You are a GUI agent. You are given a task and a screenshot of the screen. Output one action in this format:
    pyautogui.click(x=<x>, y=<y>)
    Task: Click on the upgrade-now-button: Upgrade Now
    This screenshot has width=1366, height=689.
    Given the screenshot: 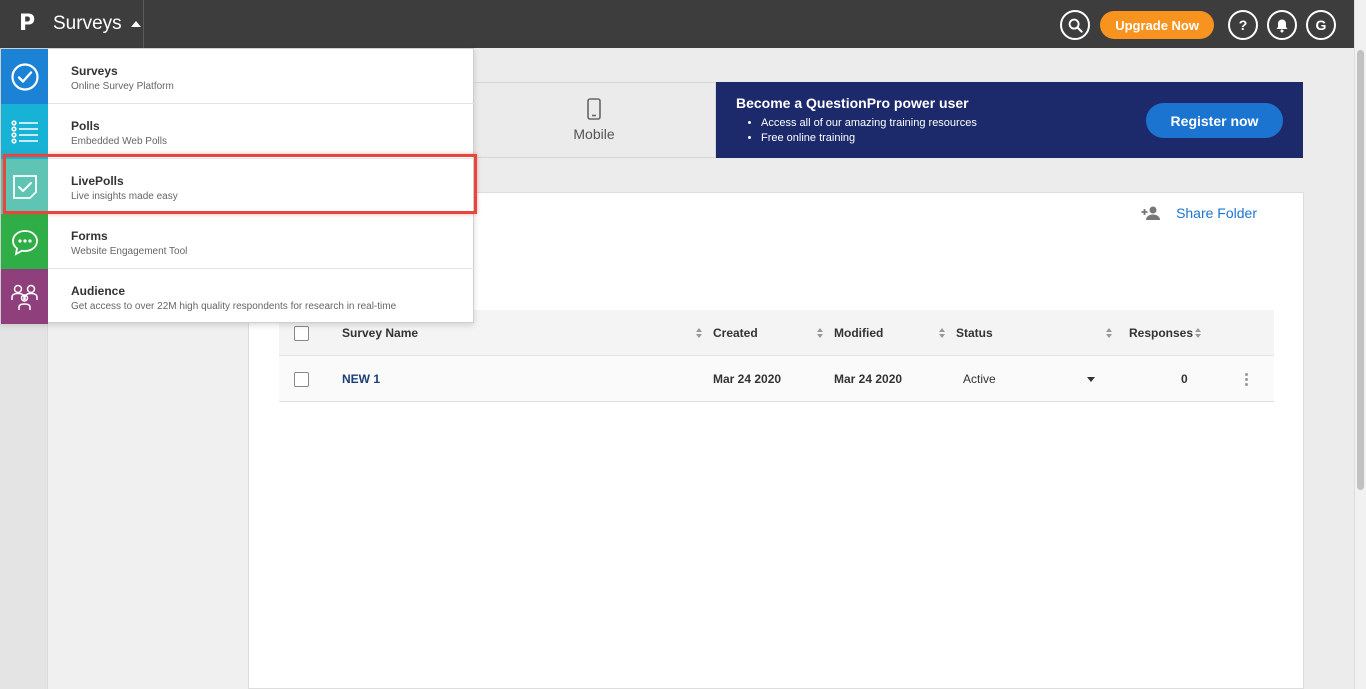 What is the action you would take?
    pyautogui.click(x=1157, y=25)
    